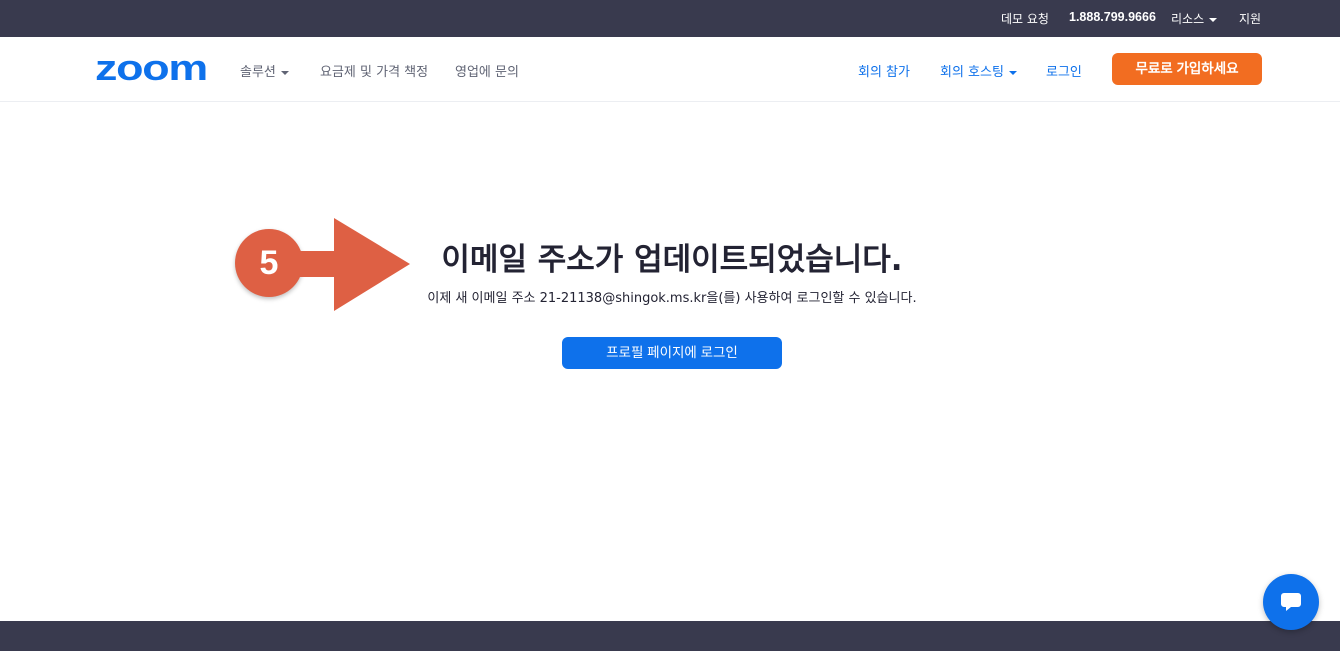 This screenshot has width=1340, height=651. Describe the element at coordinates (1112, 17) in the screenshot. I see `phone-number-link: 1.888.799.9666` at that location.